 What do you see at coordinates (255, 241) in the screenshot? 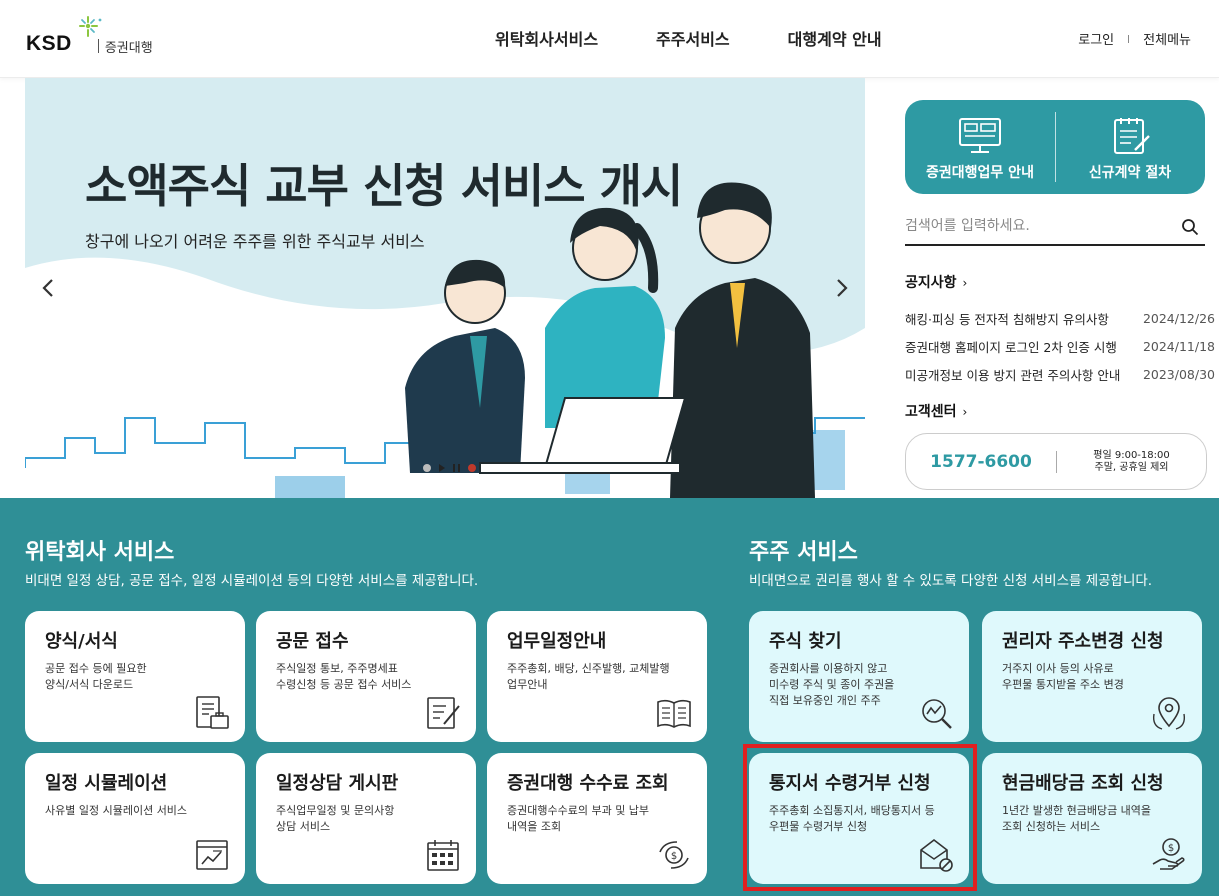
I see `banner-subtitle: 창구에 나오기 어려운 주주를 위한 주식교부 서비스` at bounding box center [255, 241].